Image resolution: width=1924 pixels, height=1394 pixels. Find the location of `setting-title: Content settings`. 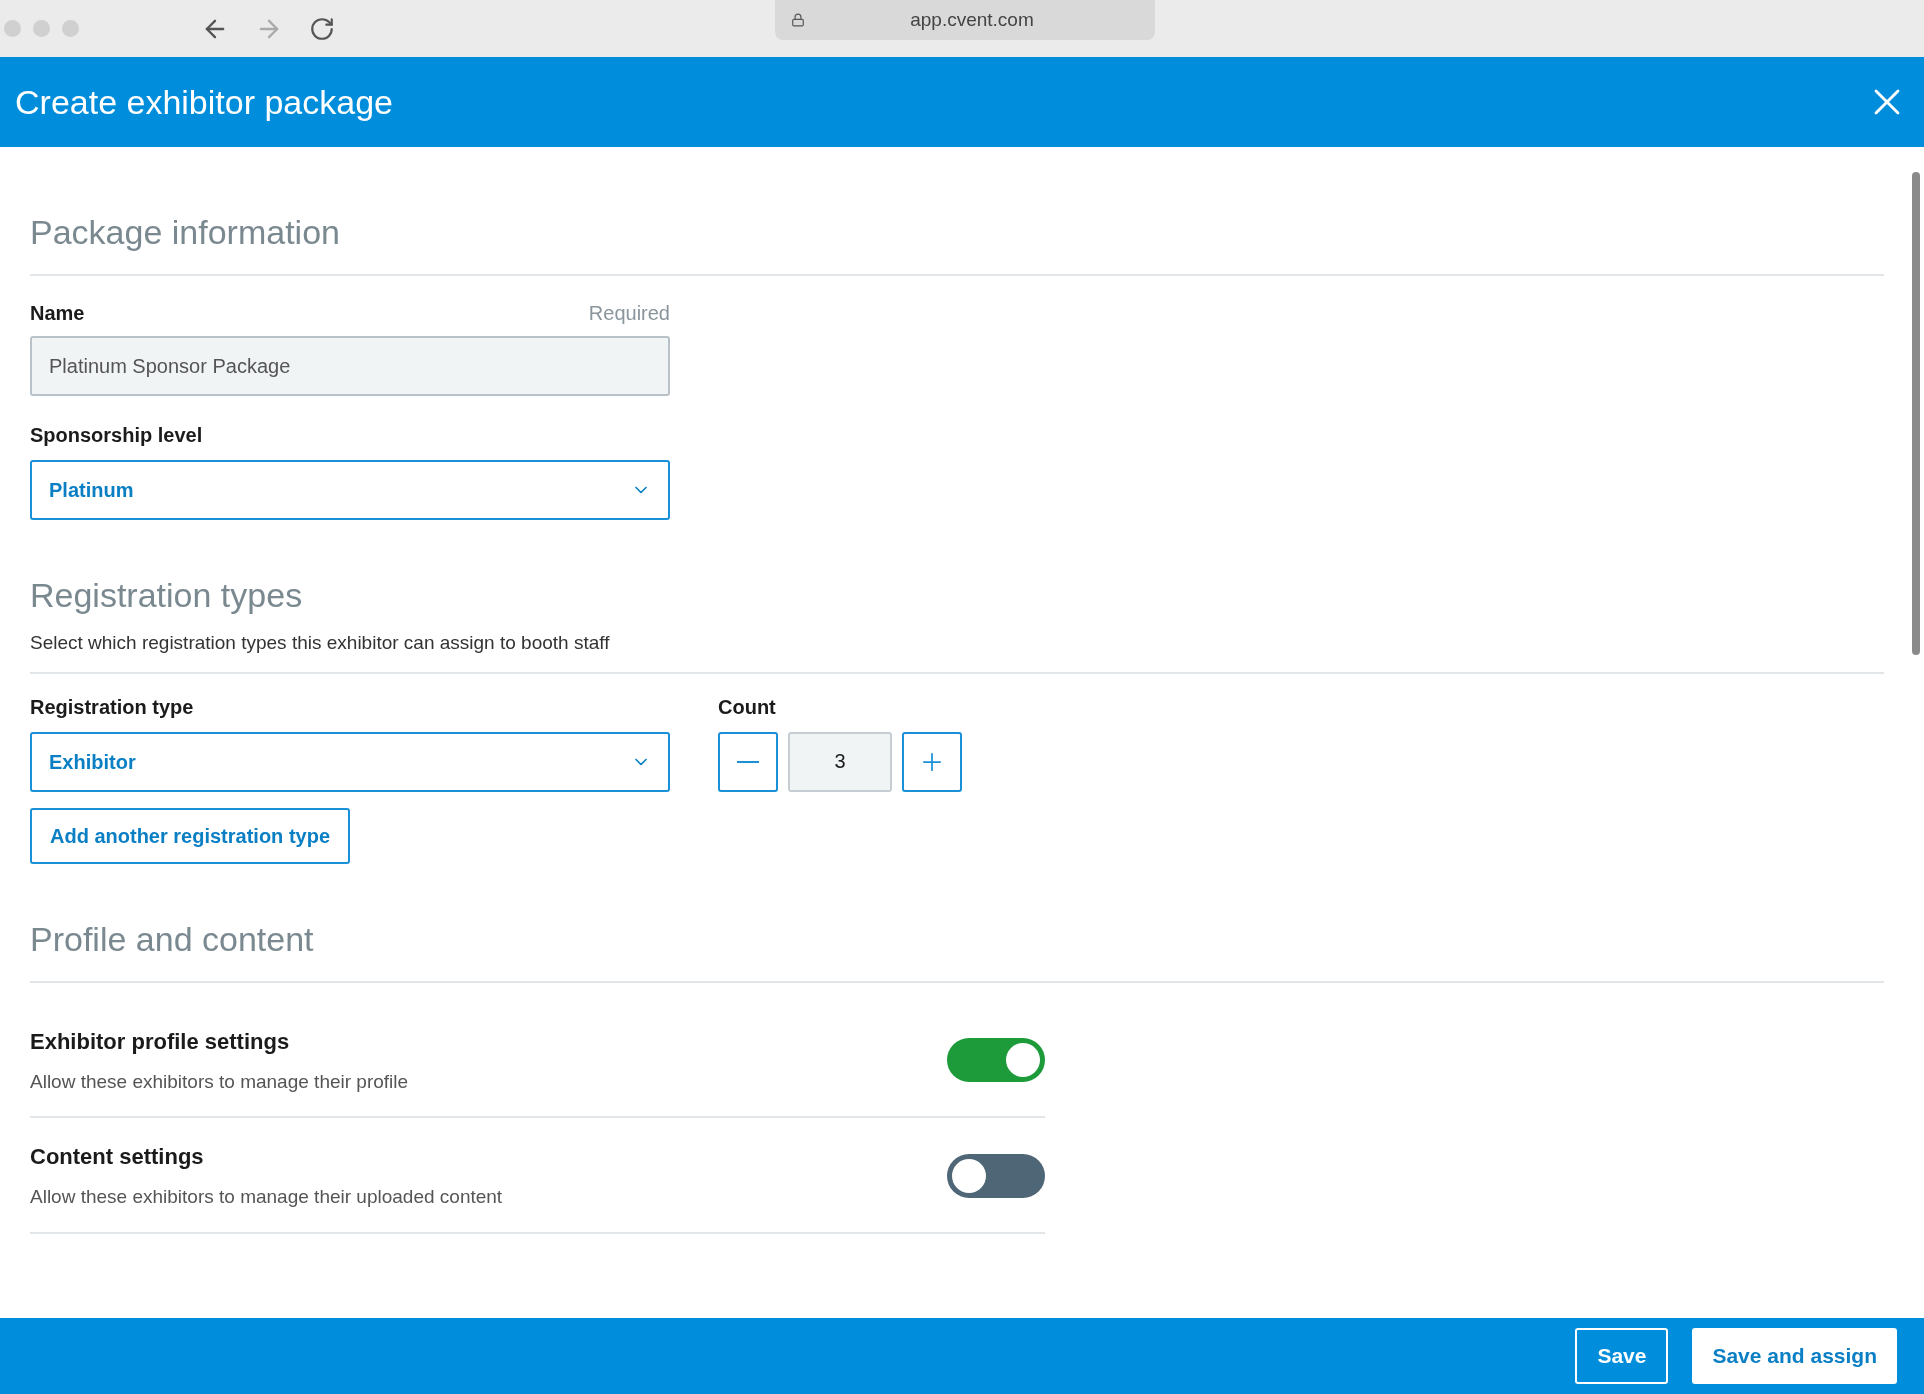

setting-title: Content settings is located at coordinates (117, 1157).